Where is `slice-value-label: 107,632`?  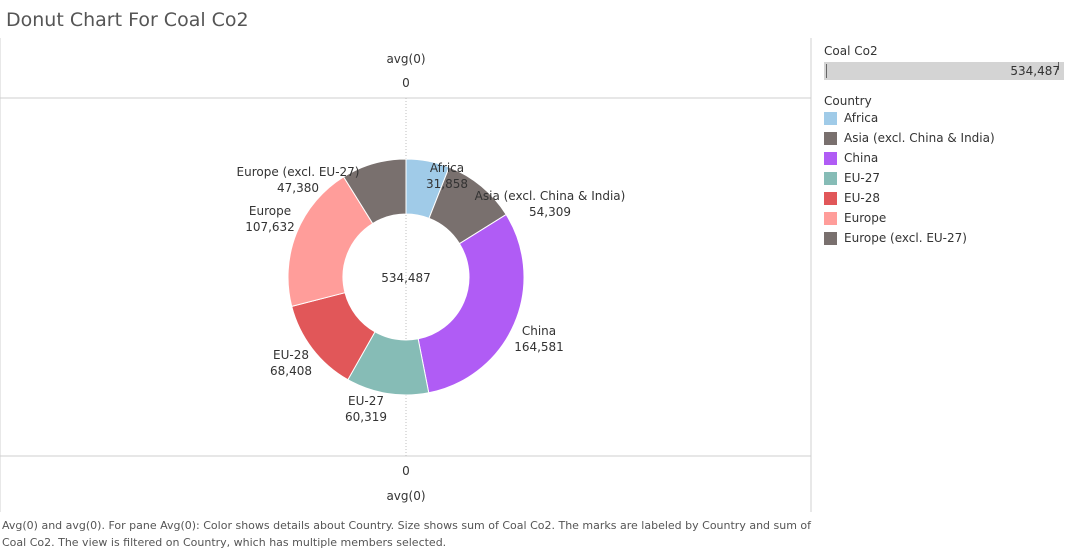 slice-value-label: 107,632 is located at coordinates (270, 227).